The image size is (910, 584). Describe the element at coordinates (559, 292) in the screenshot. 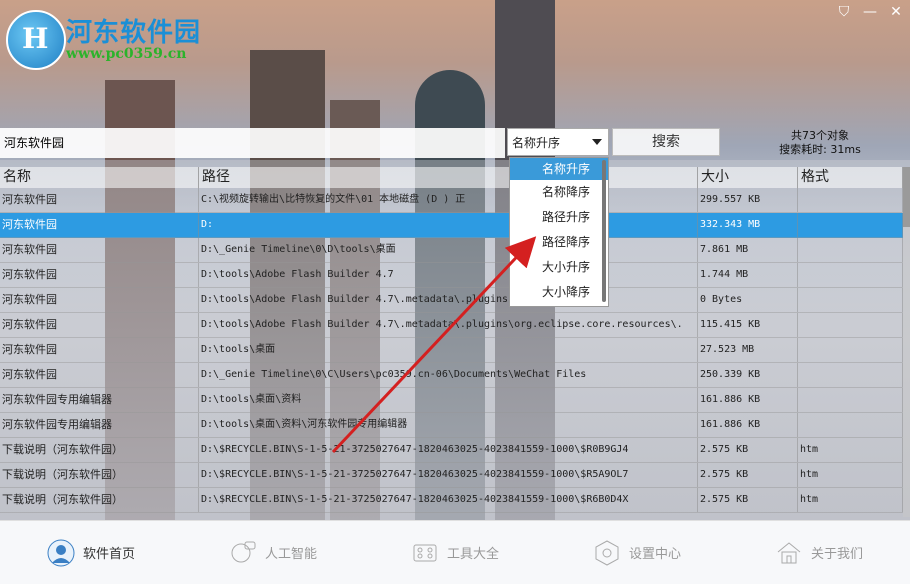

I see `menu-item-size-desc: 大小降序` at that location.